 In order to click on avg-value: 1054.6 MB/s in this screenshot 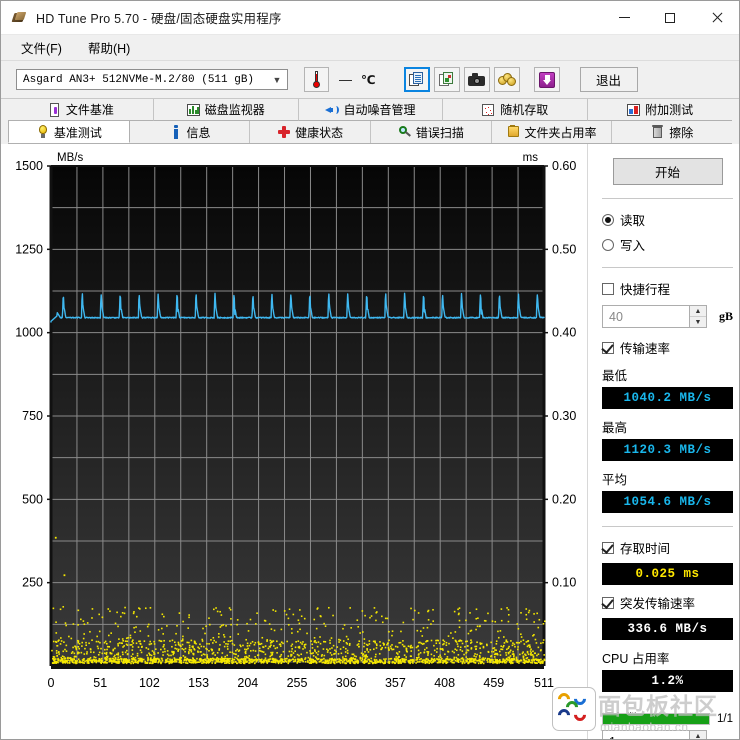, I will do `click(668, 502)`.